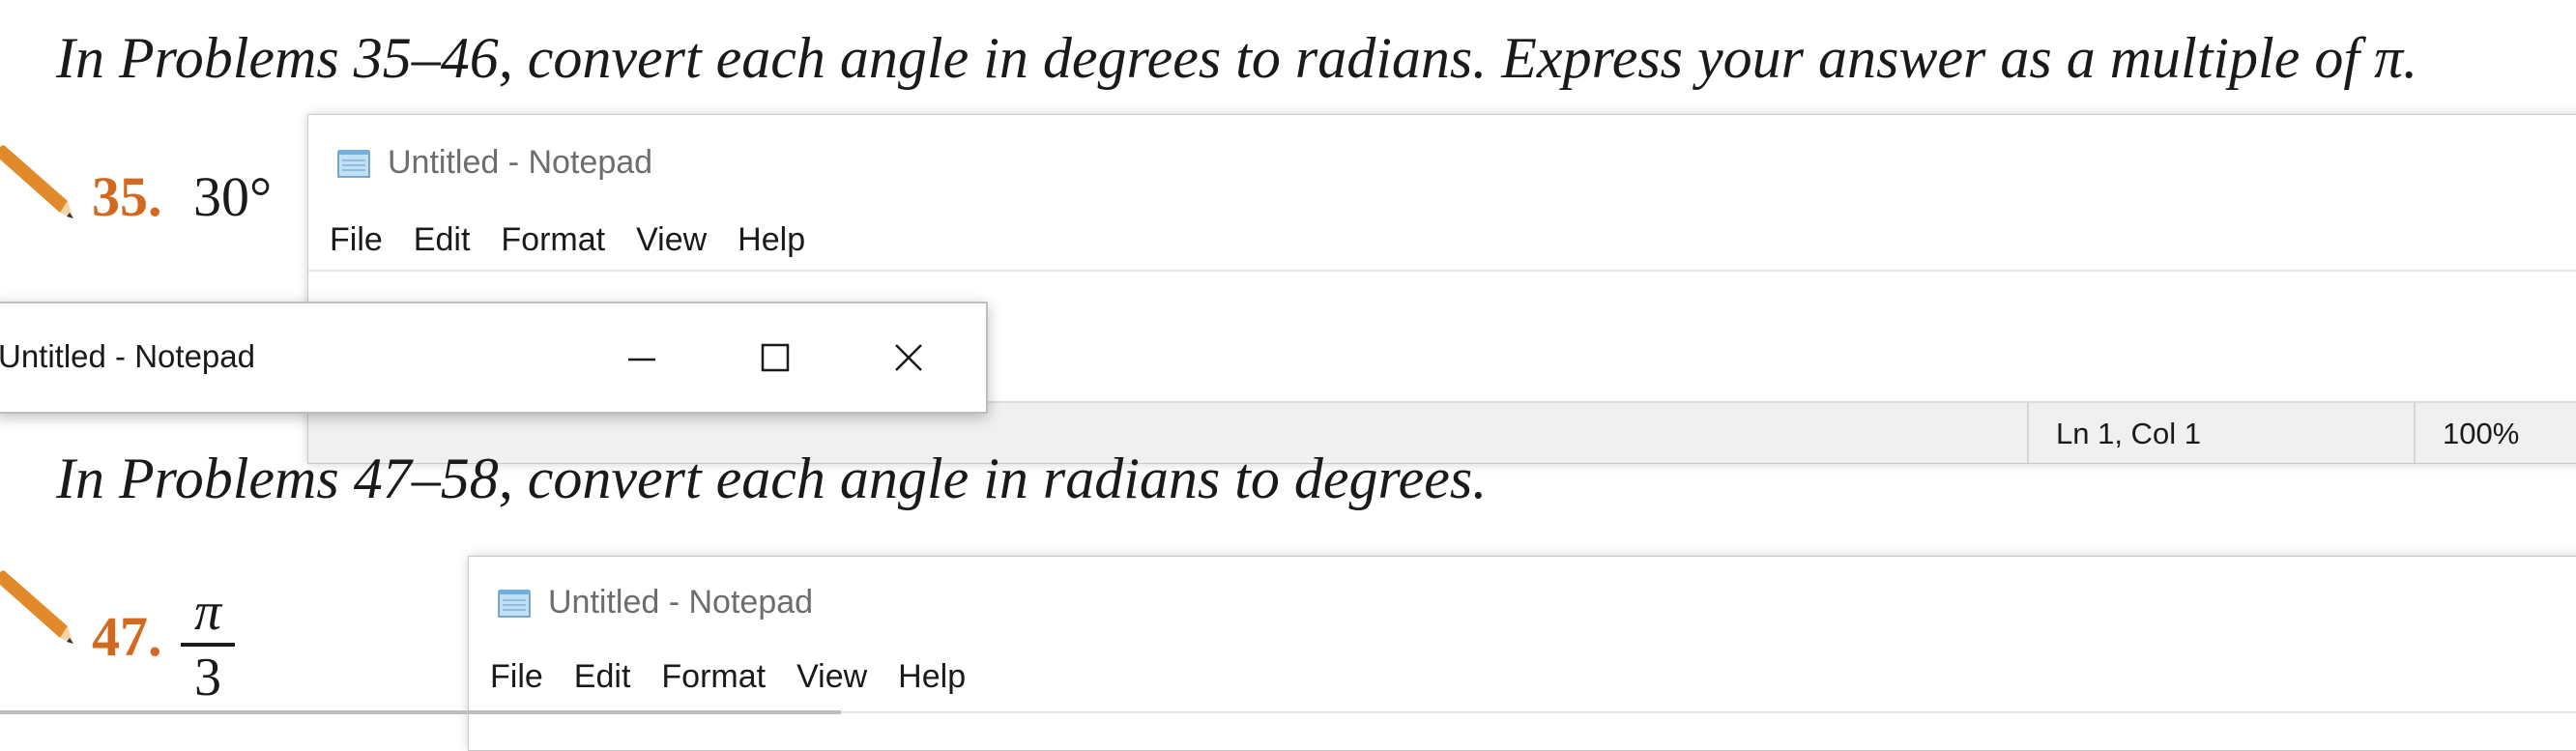  Describe the element at coordinates (775, 358) in the screenshot. I see `maximize-icon` at that location.